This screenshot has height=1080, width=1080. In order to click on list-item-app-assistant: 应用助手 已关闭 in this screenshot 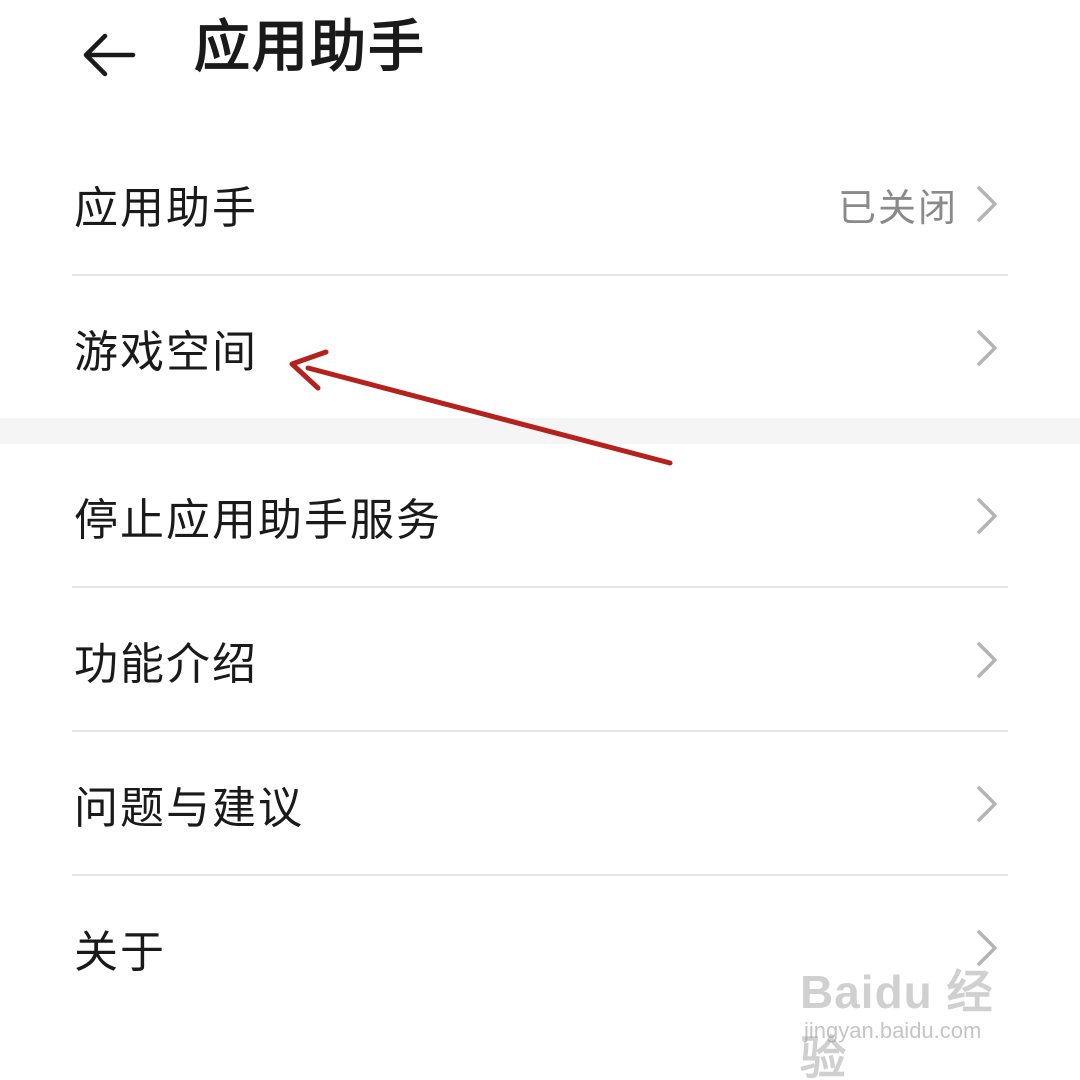, I will do `click(540, 204)`.